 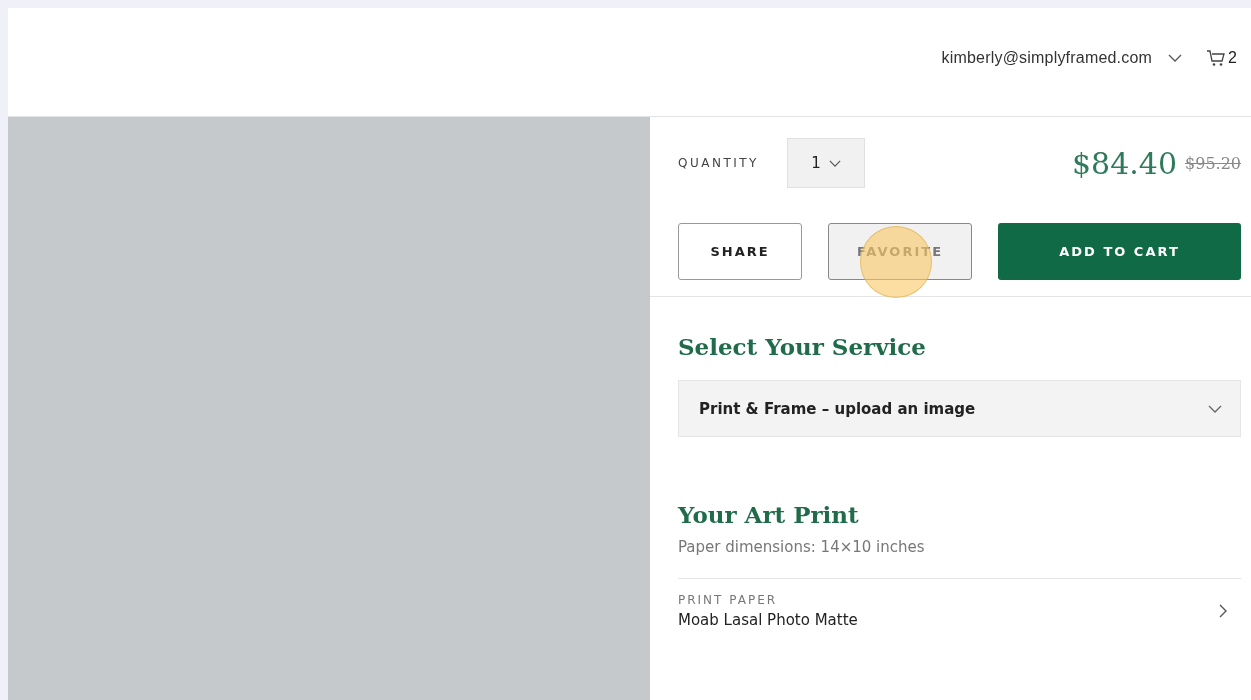 What do you see at coordinates (728, 600) in the screenshot?
I see `option-label: PRINT PAPER` at bounding box center [728, 600].